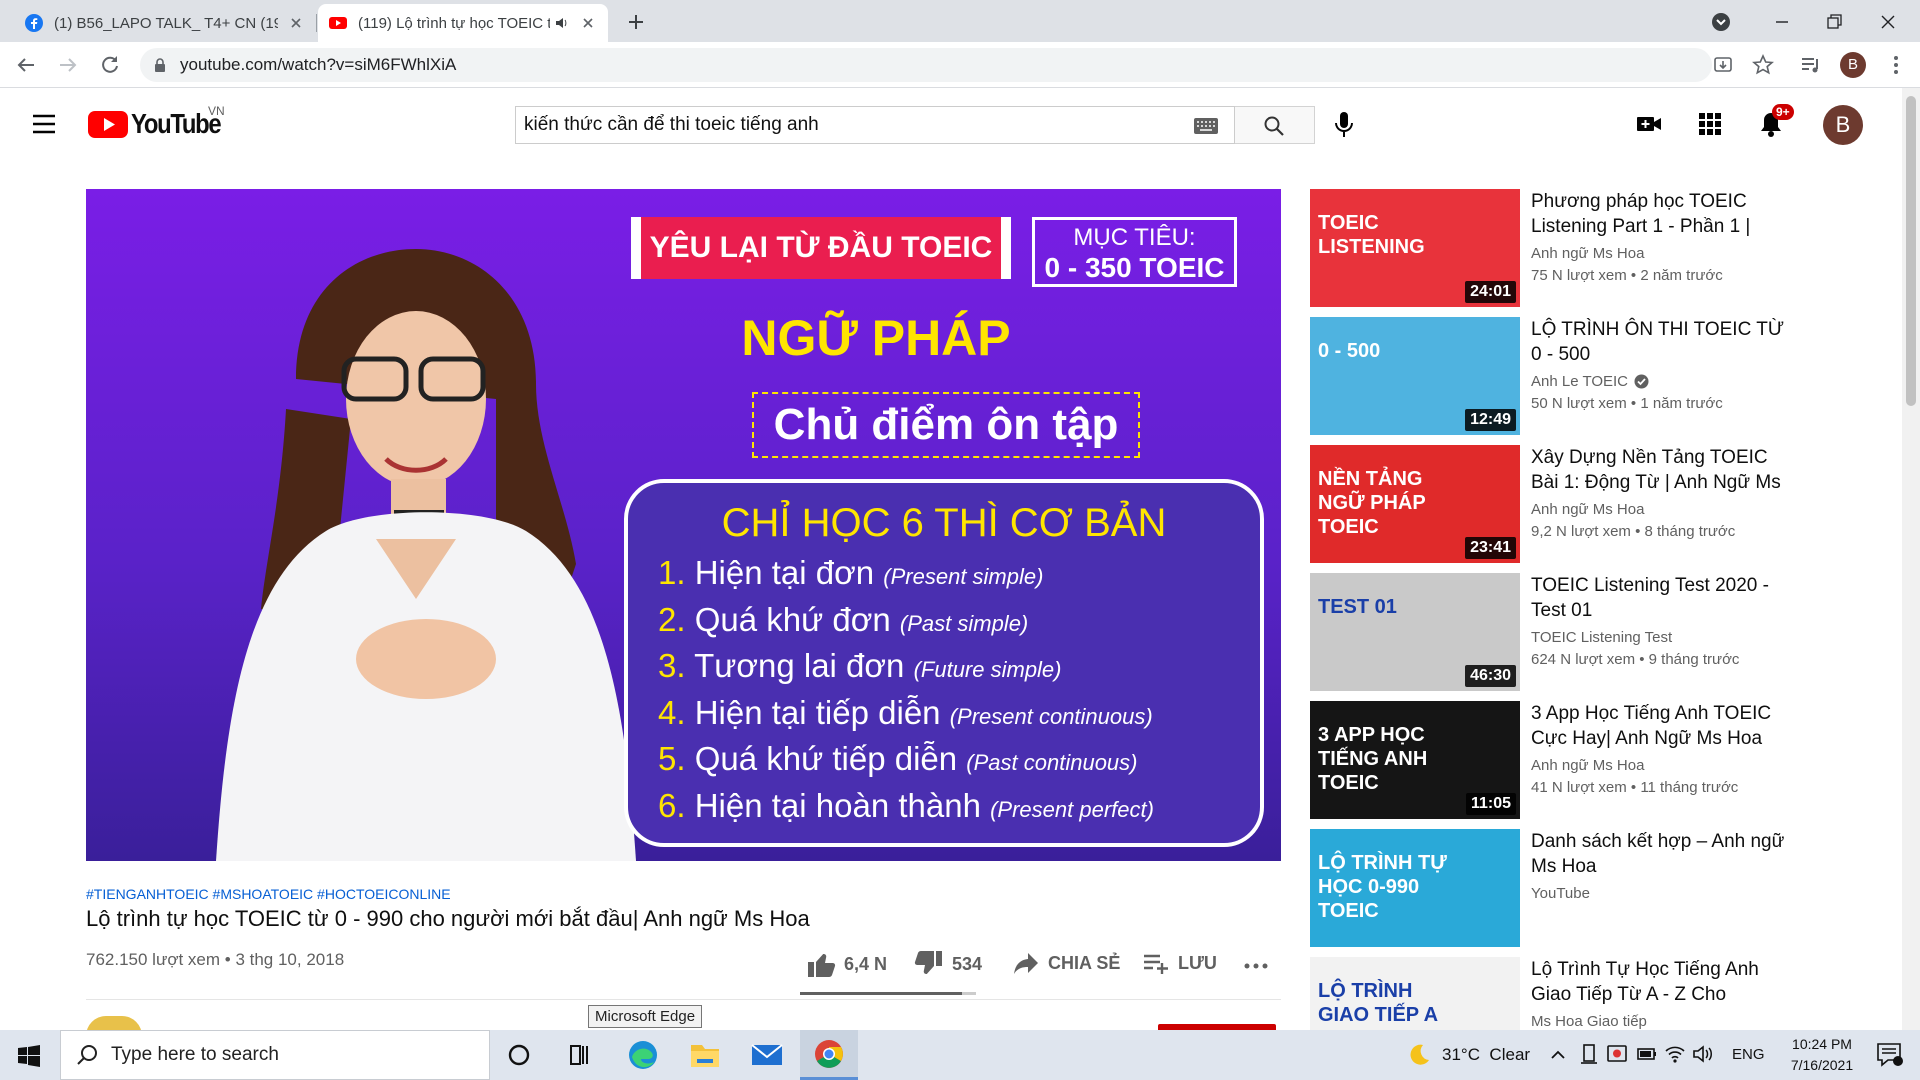 This screenshot has width=1920, height=1080. Describe the element at coordinates (964, 623) in the screenshot. I see `tense-en: (Past simple)` at that location.